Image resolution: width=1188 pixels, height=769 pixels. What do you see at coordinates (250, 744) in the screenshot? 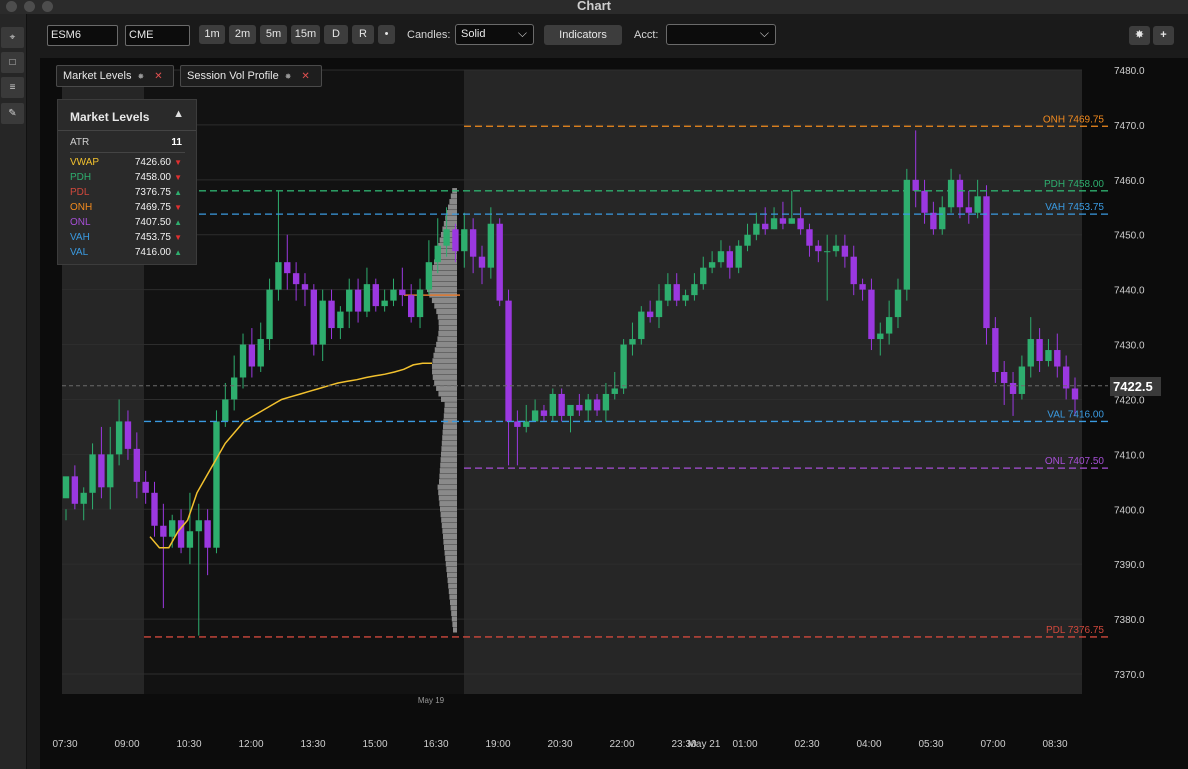
I see `x-tick-label: 12:00` at bounding box center [250, 744].